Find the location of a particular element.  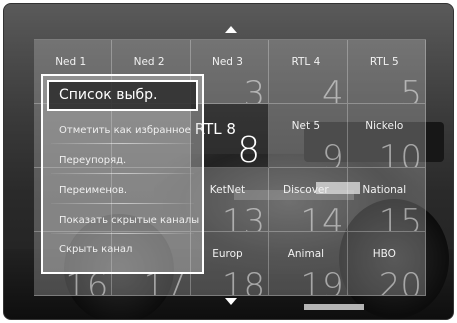

channel-number: 20 is located at coordinates (400, 281).